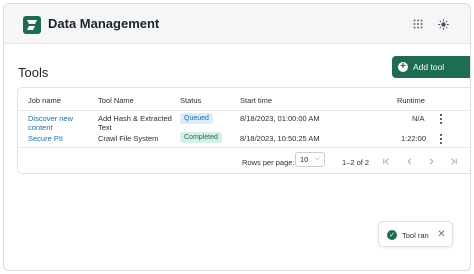  What do you see at coordinates (44, 100) in the screenshot?
I see `column-header-job-name: Job name` at bounding box center [44, 100].